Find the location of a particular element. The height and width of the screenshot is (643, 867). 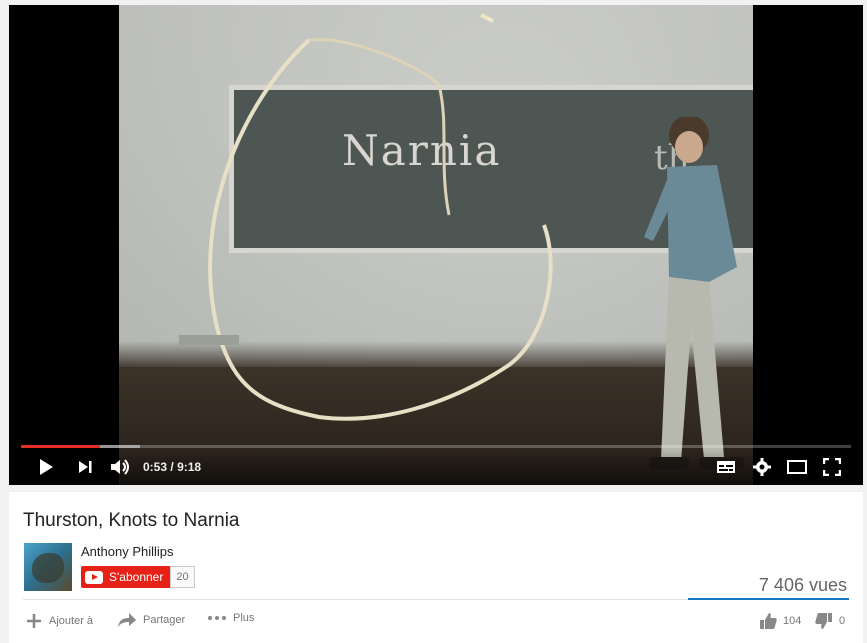

channel-avatar is located at coordinates (48, 567).